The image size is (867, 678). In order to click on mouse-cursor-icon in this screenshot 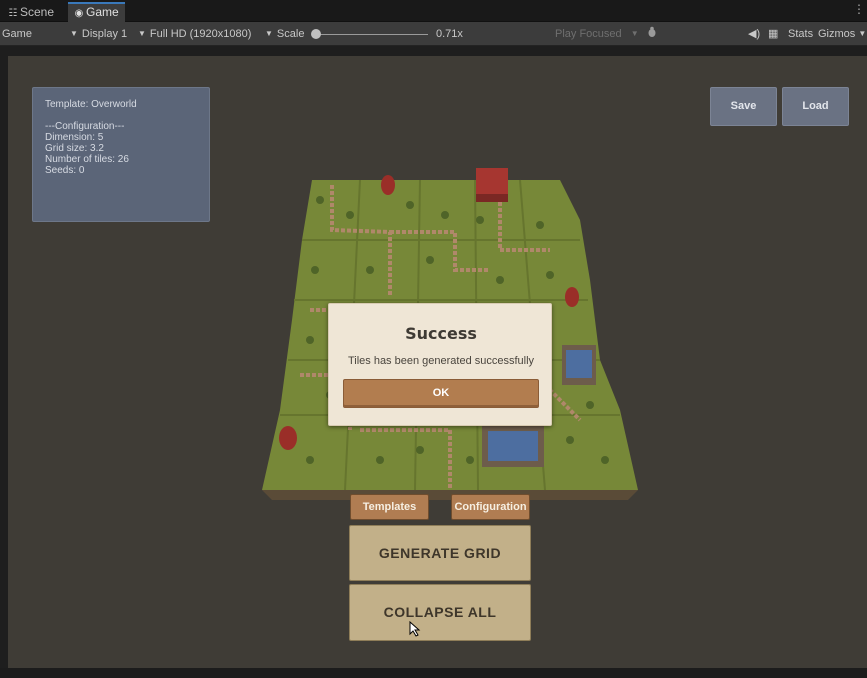, I will do `click(415, 629)`.